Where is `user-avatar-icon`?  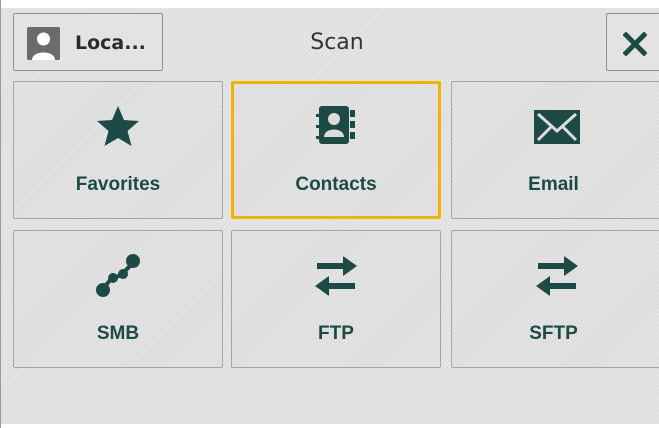 user-avatar-icon is located at coordinates (43, 43).